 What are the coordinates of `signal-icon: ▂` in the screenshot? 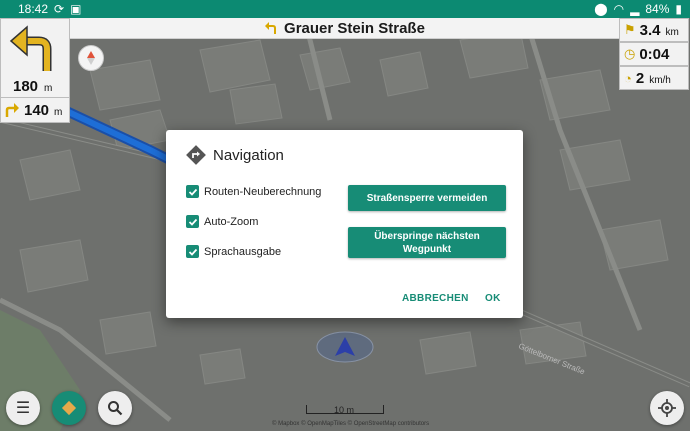 It's located at (635, 9).